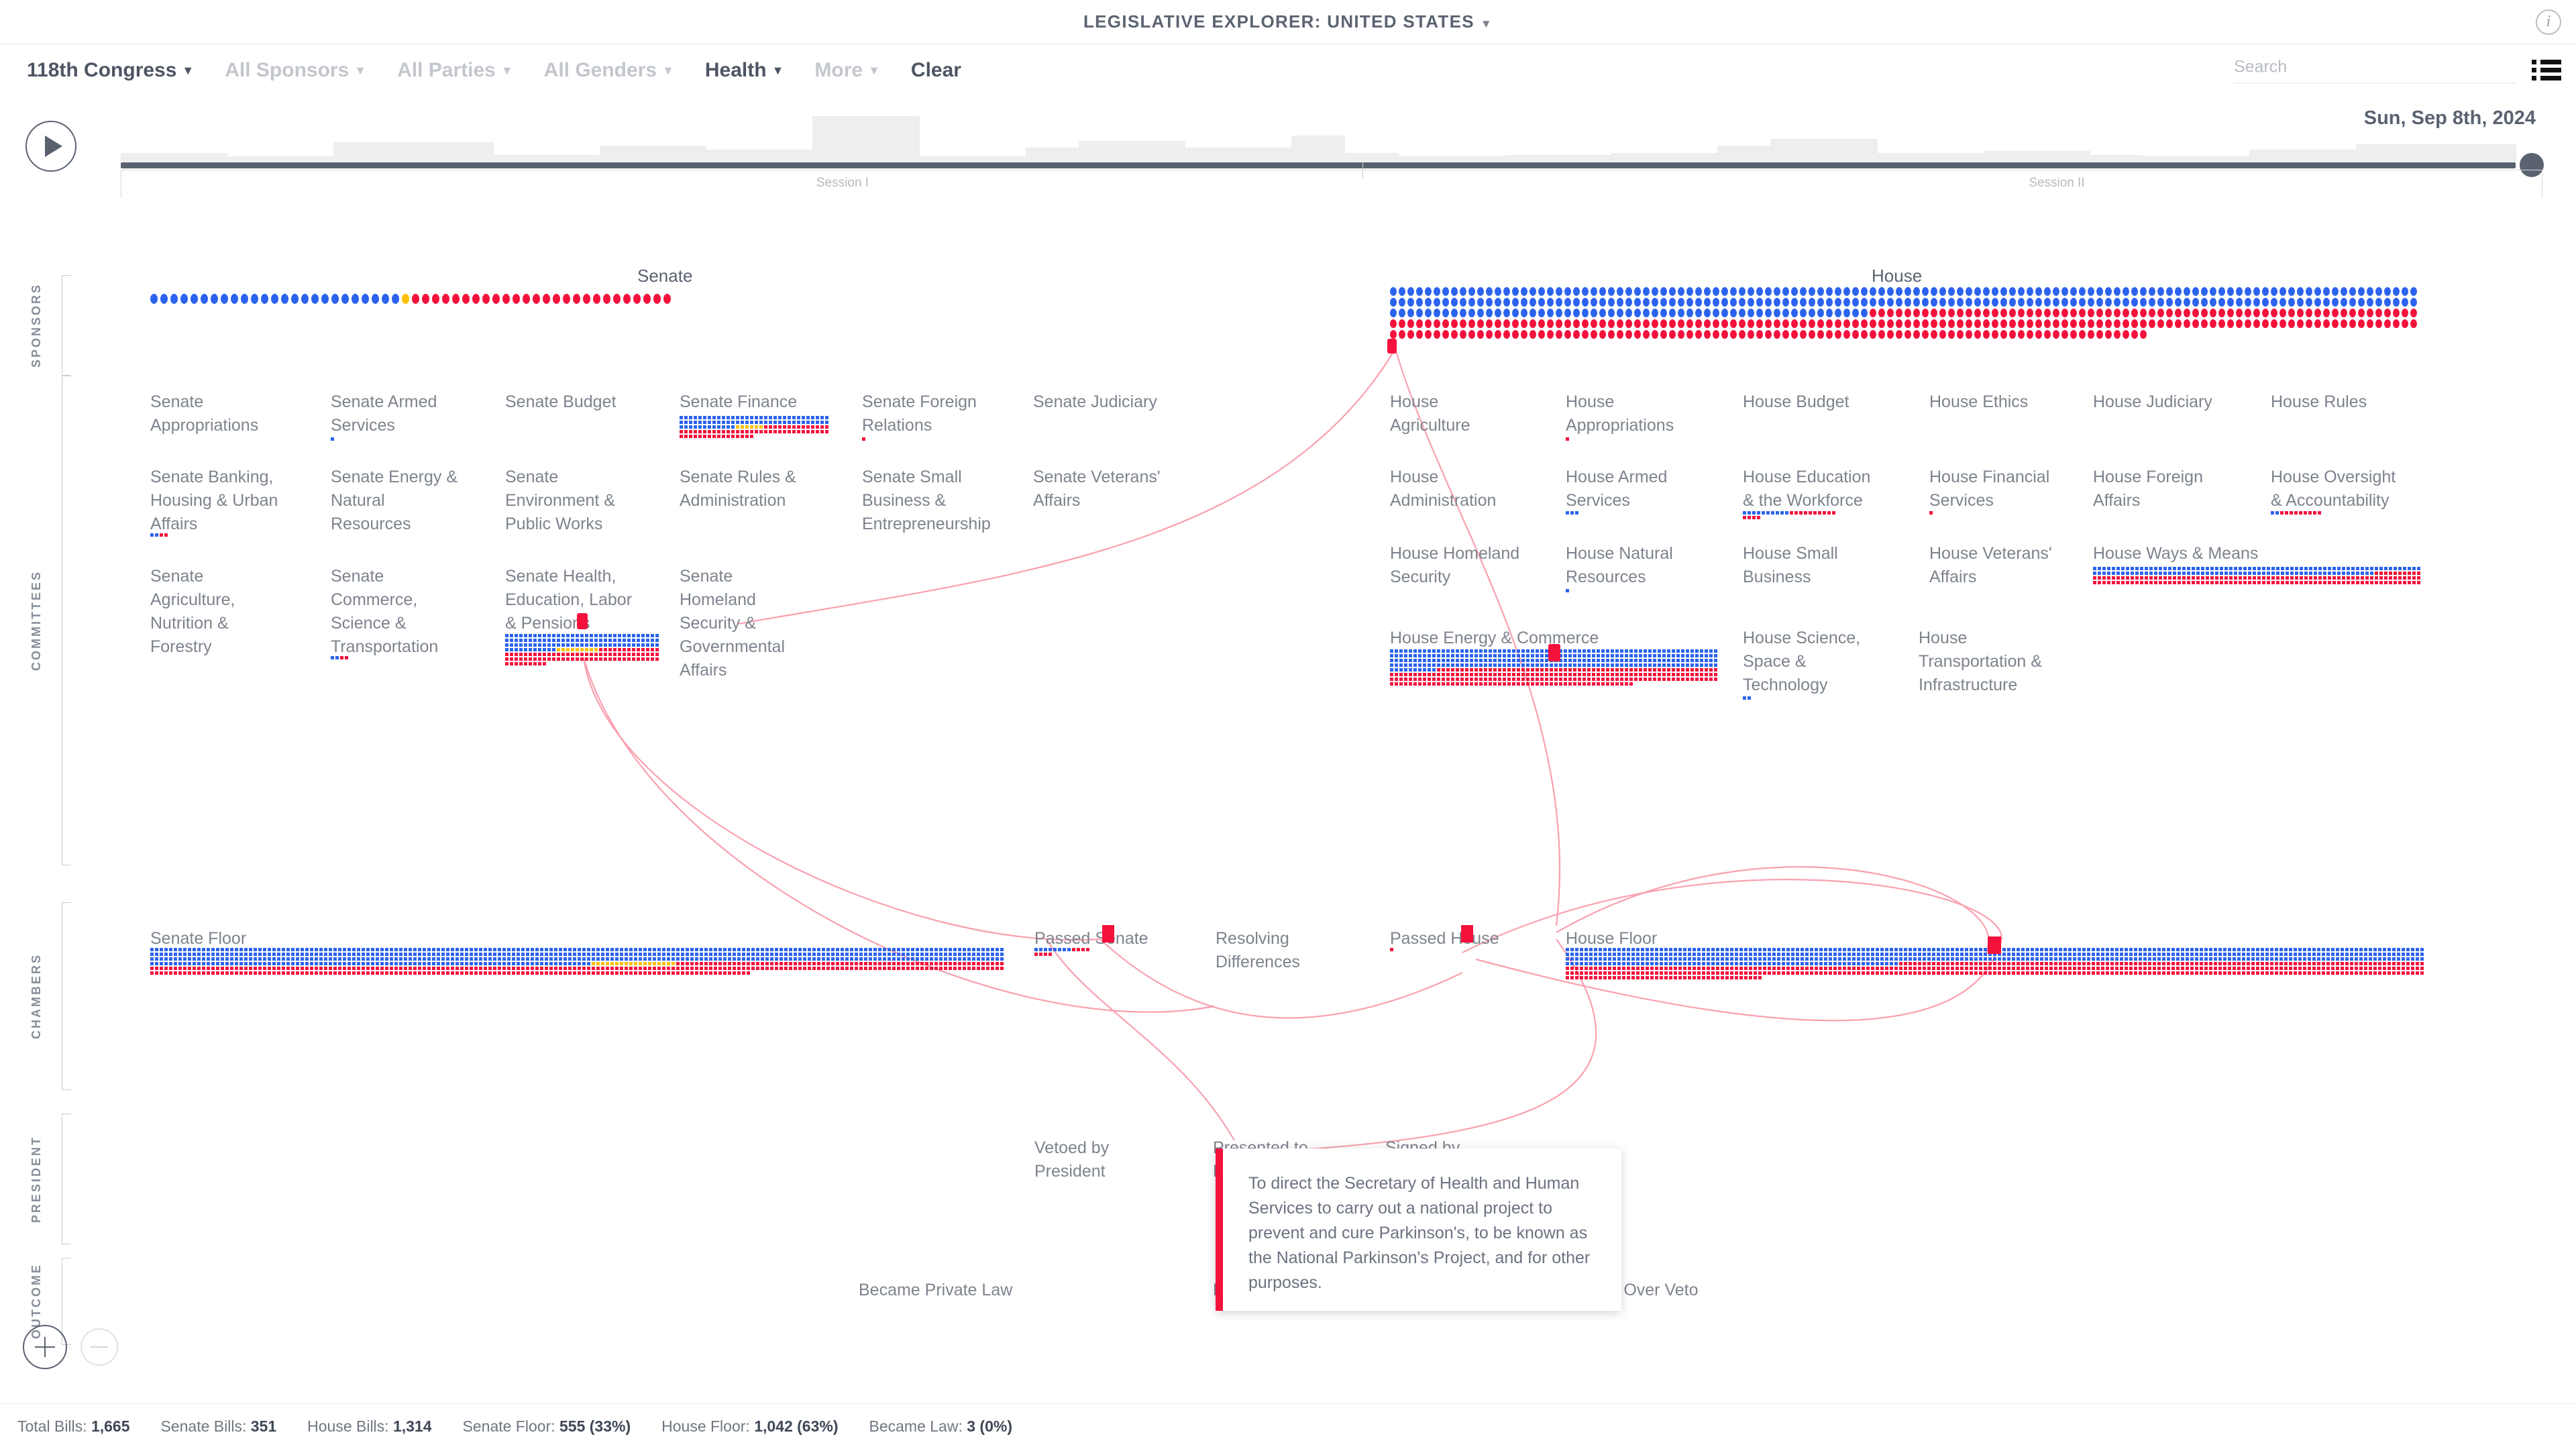 This screenshot has width=2576, height=1449. I want to click on committee-senate-energy: Senate Energy & Natural Resources, so click(394, 501).